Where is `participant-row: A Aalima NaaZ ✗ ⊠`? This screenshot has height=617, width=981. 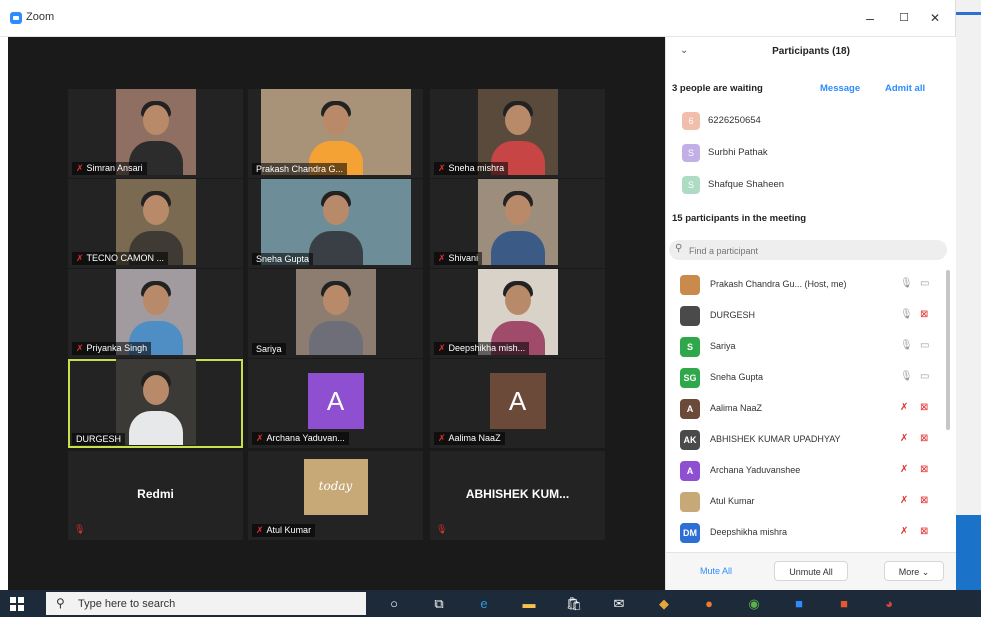
participant-row: A Aalima NaaZ ✗ ⊠ is located at coordinates (811, 409).